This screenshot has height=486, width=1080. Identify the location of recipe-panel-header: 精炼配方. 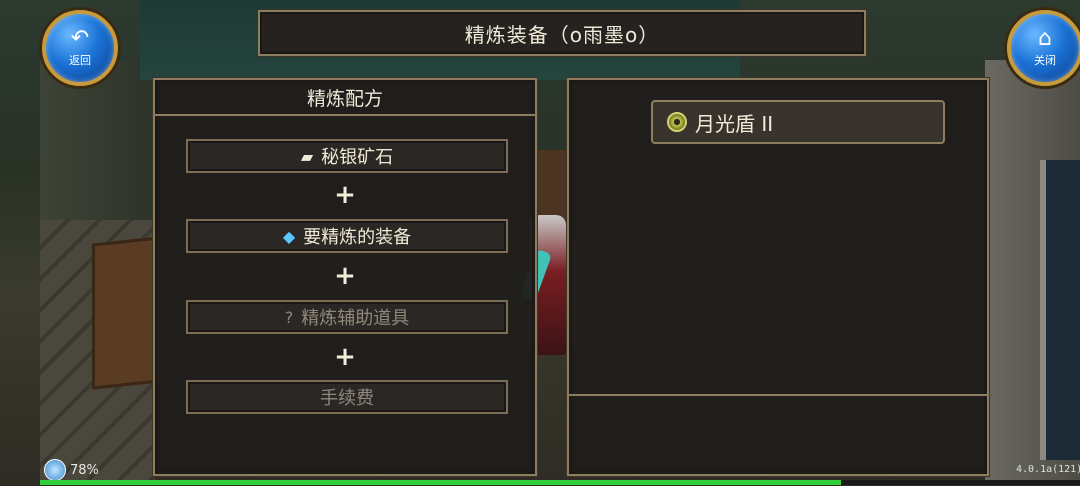
(345, 98).